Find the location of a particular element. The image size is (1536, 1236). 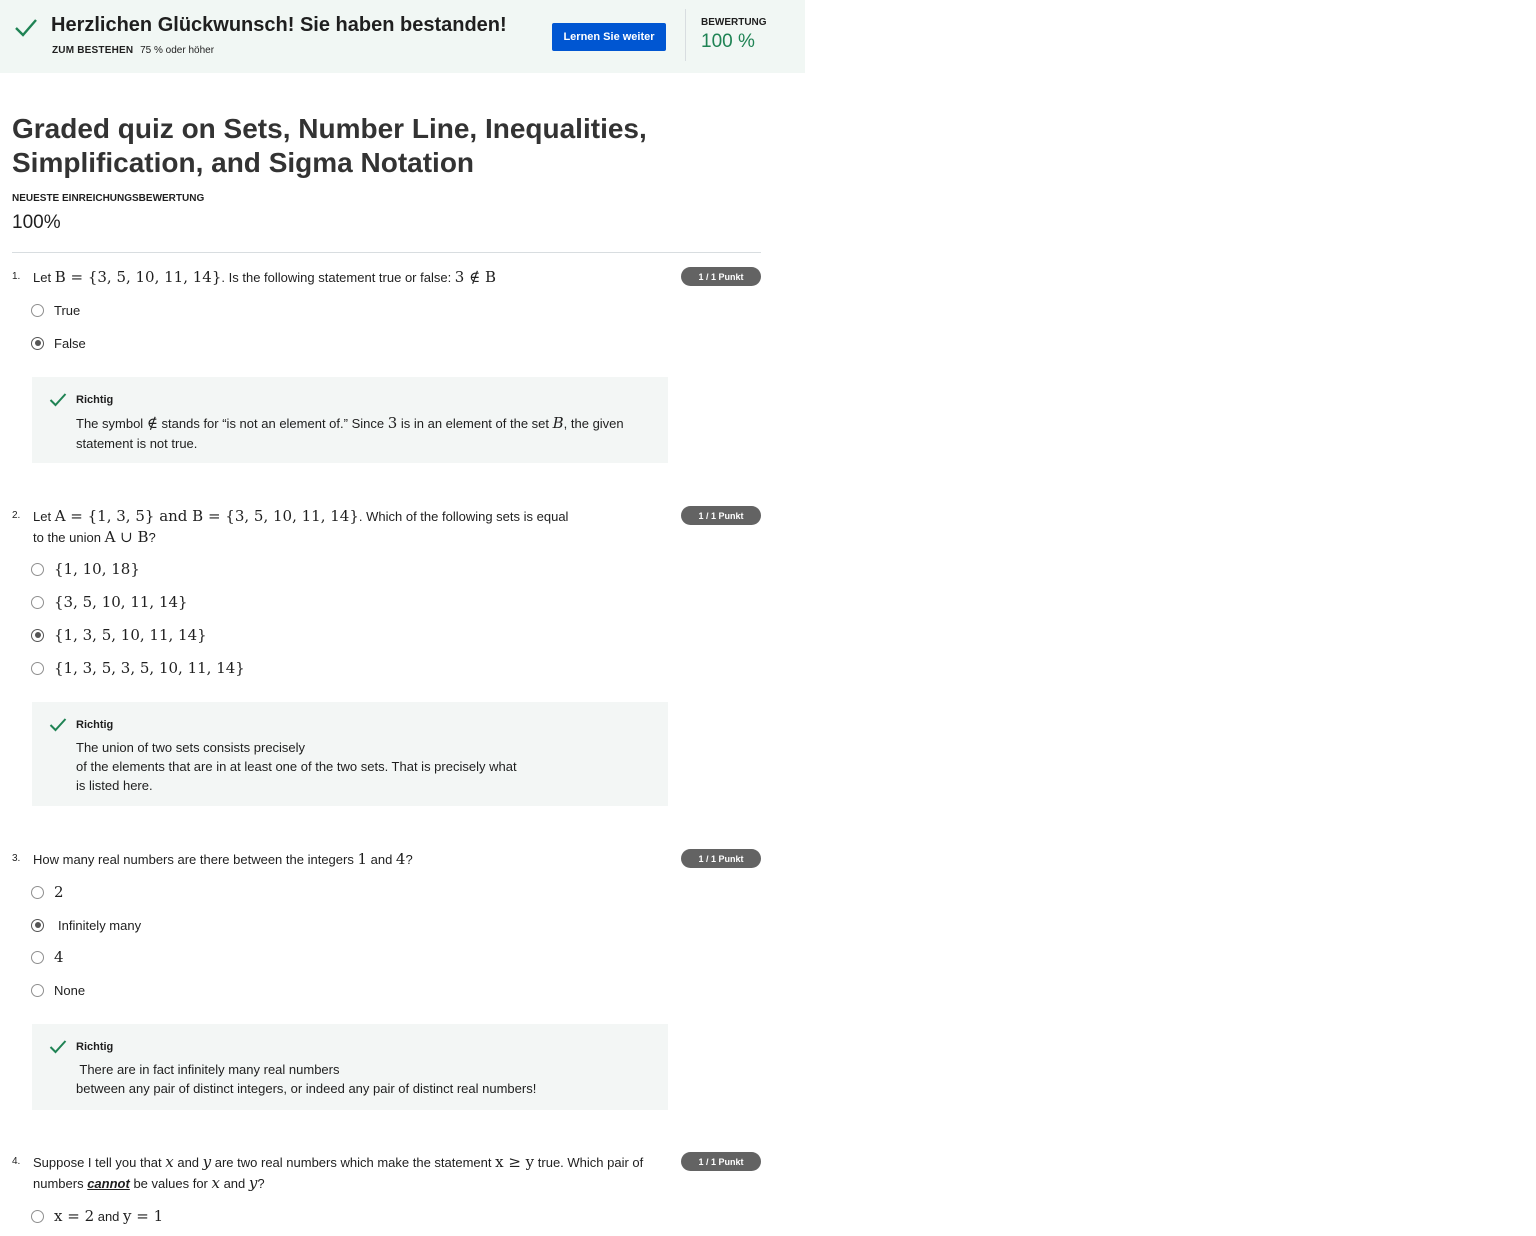

grade-value: 100 % is located at coordinates (728, 41).